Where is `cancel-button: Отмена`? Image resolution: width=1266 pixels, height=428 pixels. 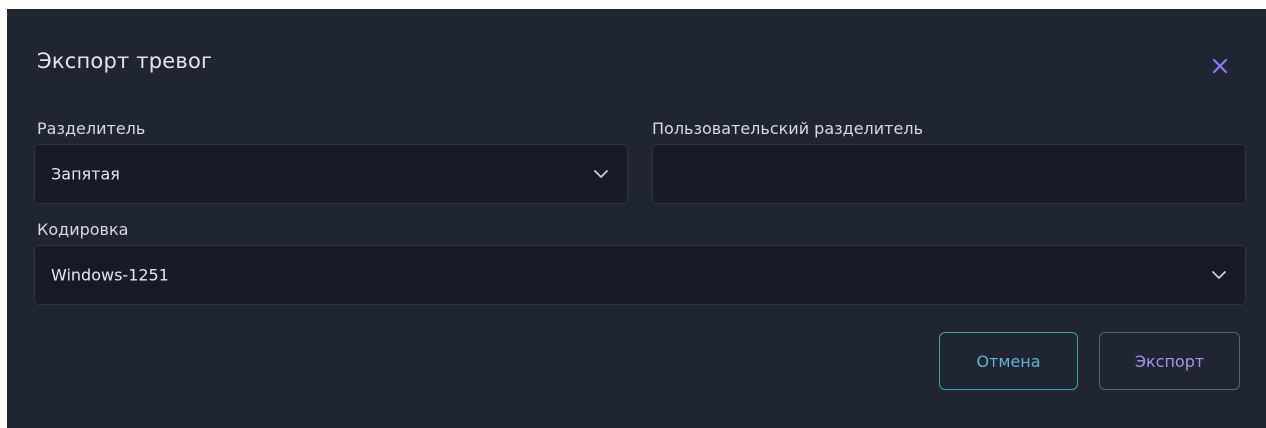
cancel-button: Отмена is located at coordinates (1008, 361).